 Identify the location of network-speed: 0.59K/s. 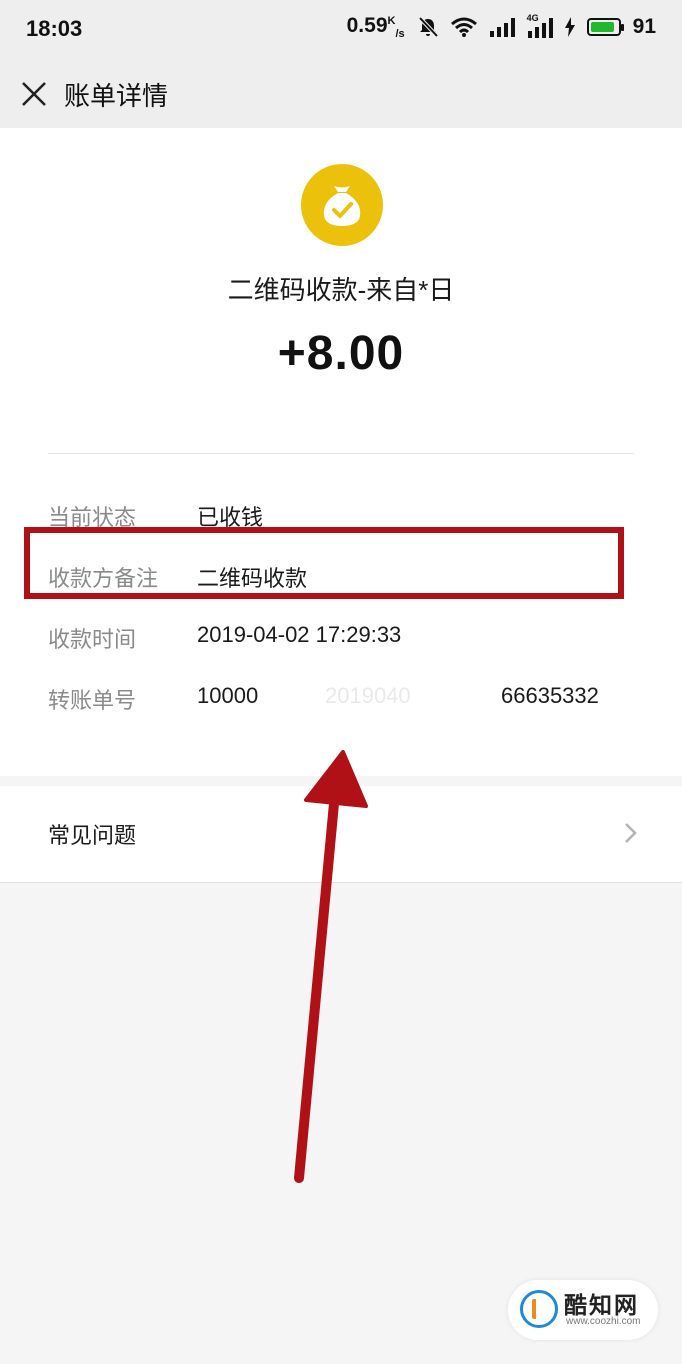
(375, 27).